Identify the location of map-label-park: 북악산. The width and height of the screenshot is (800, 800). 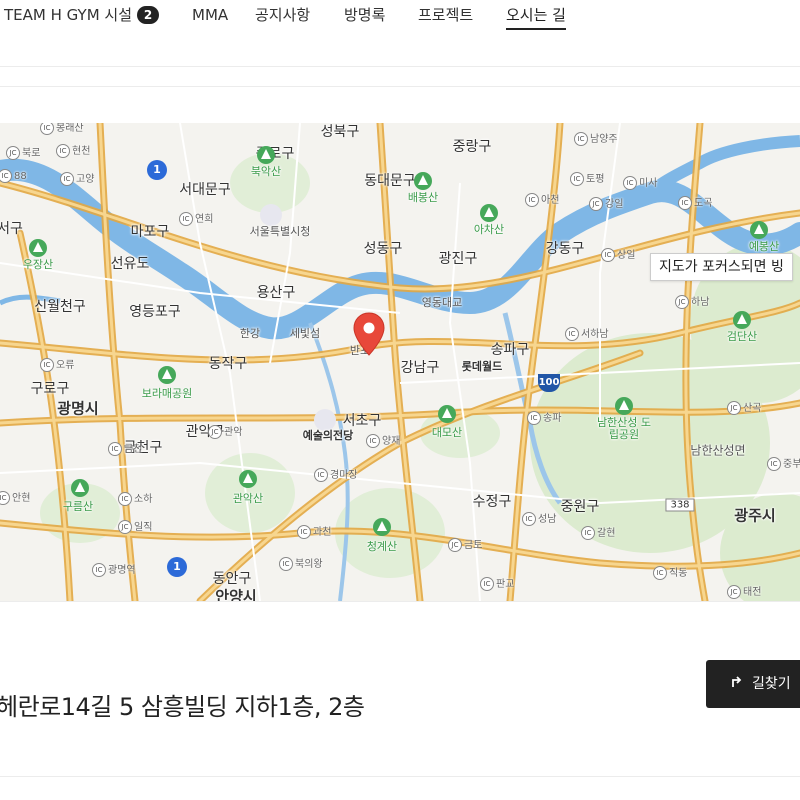
(266, 171).